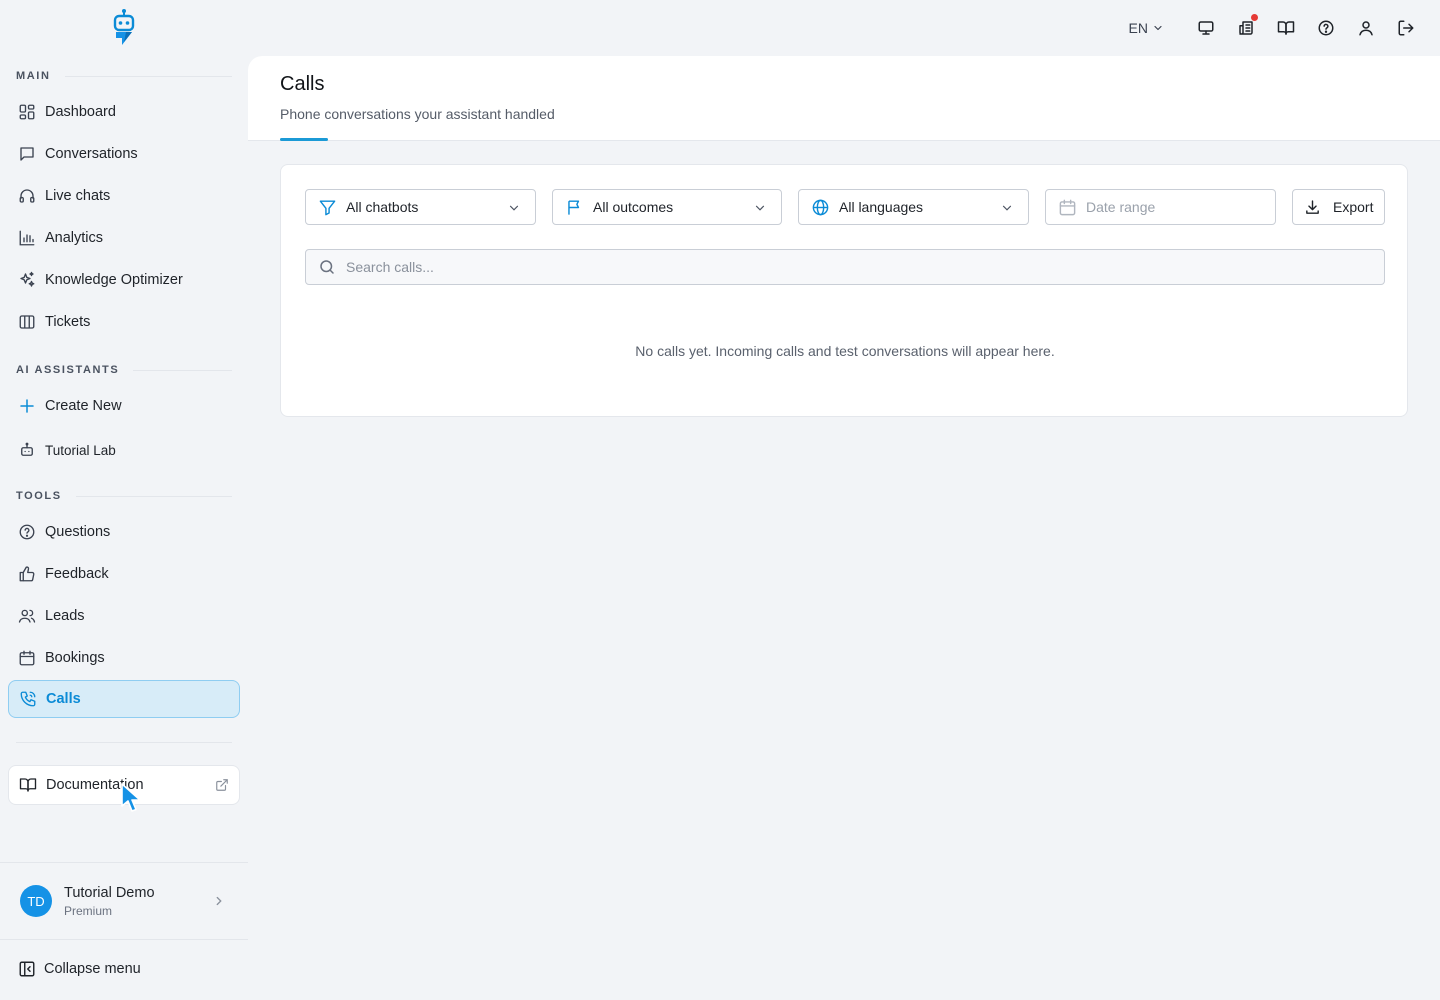  What do you see at coordinates (91, 154) in the screenshot?
I see `sidebar-item-label: Conversations` at bounding box center [91, 154].